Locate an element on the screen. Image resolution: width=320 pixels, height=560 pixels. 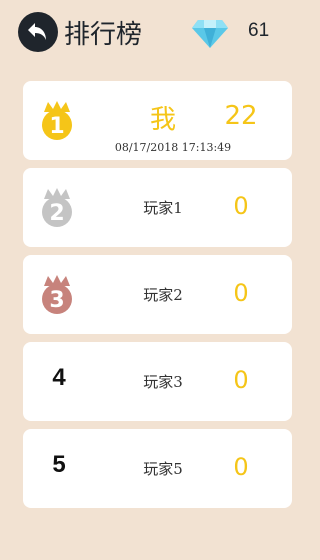
leaderboard-row-5: 5 玩家5 0 is located at coordinates (157, 468).